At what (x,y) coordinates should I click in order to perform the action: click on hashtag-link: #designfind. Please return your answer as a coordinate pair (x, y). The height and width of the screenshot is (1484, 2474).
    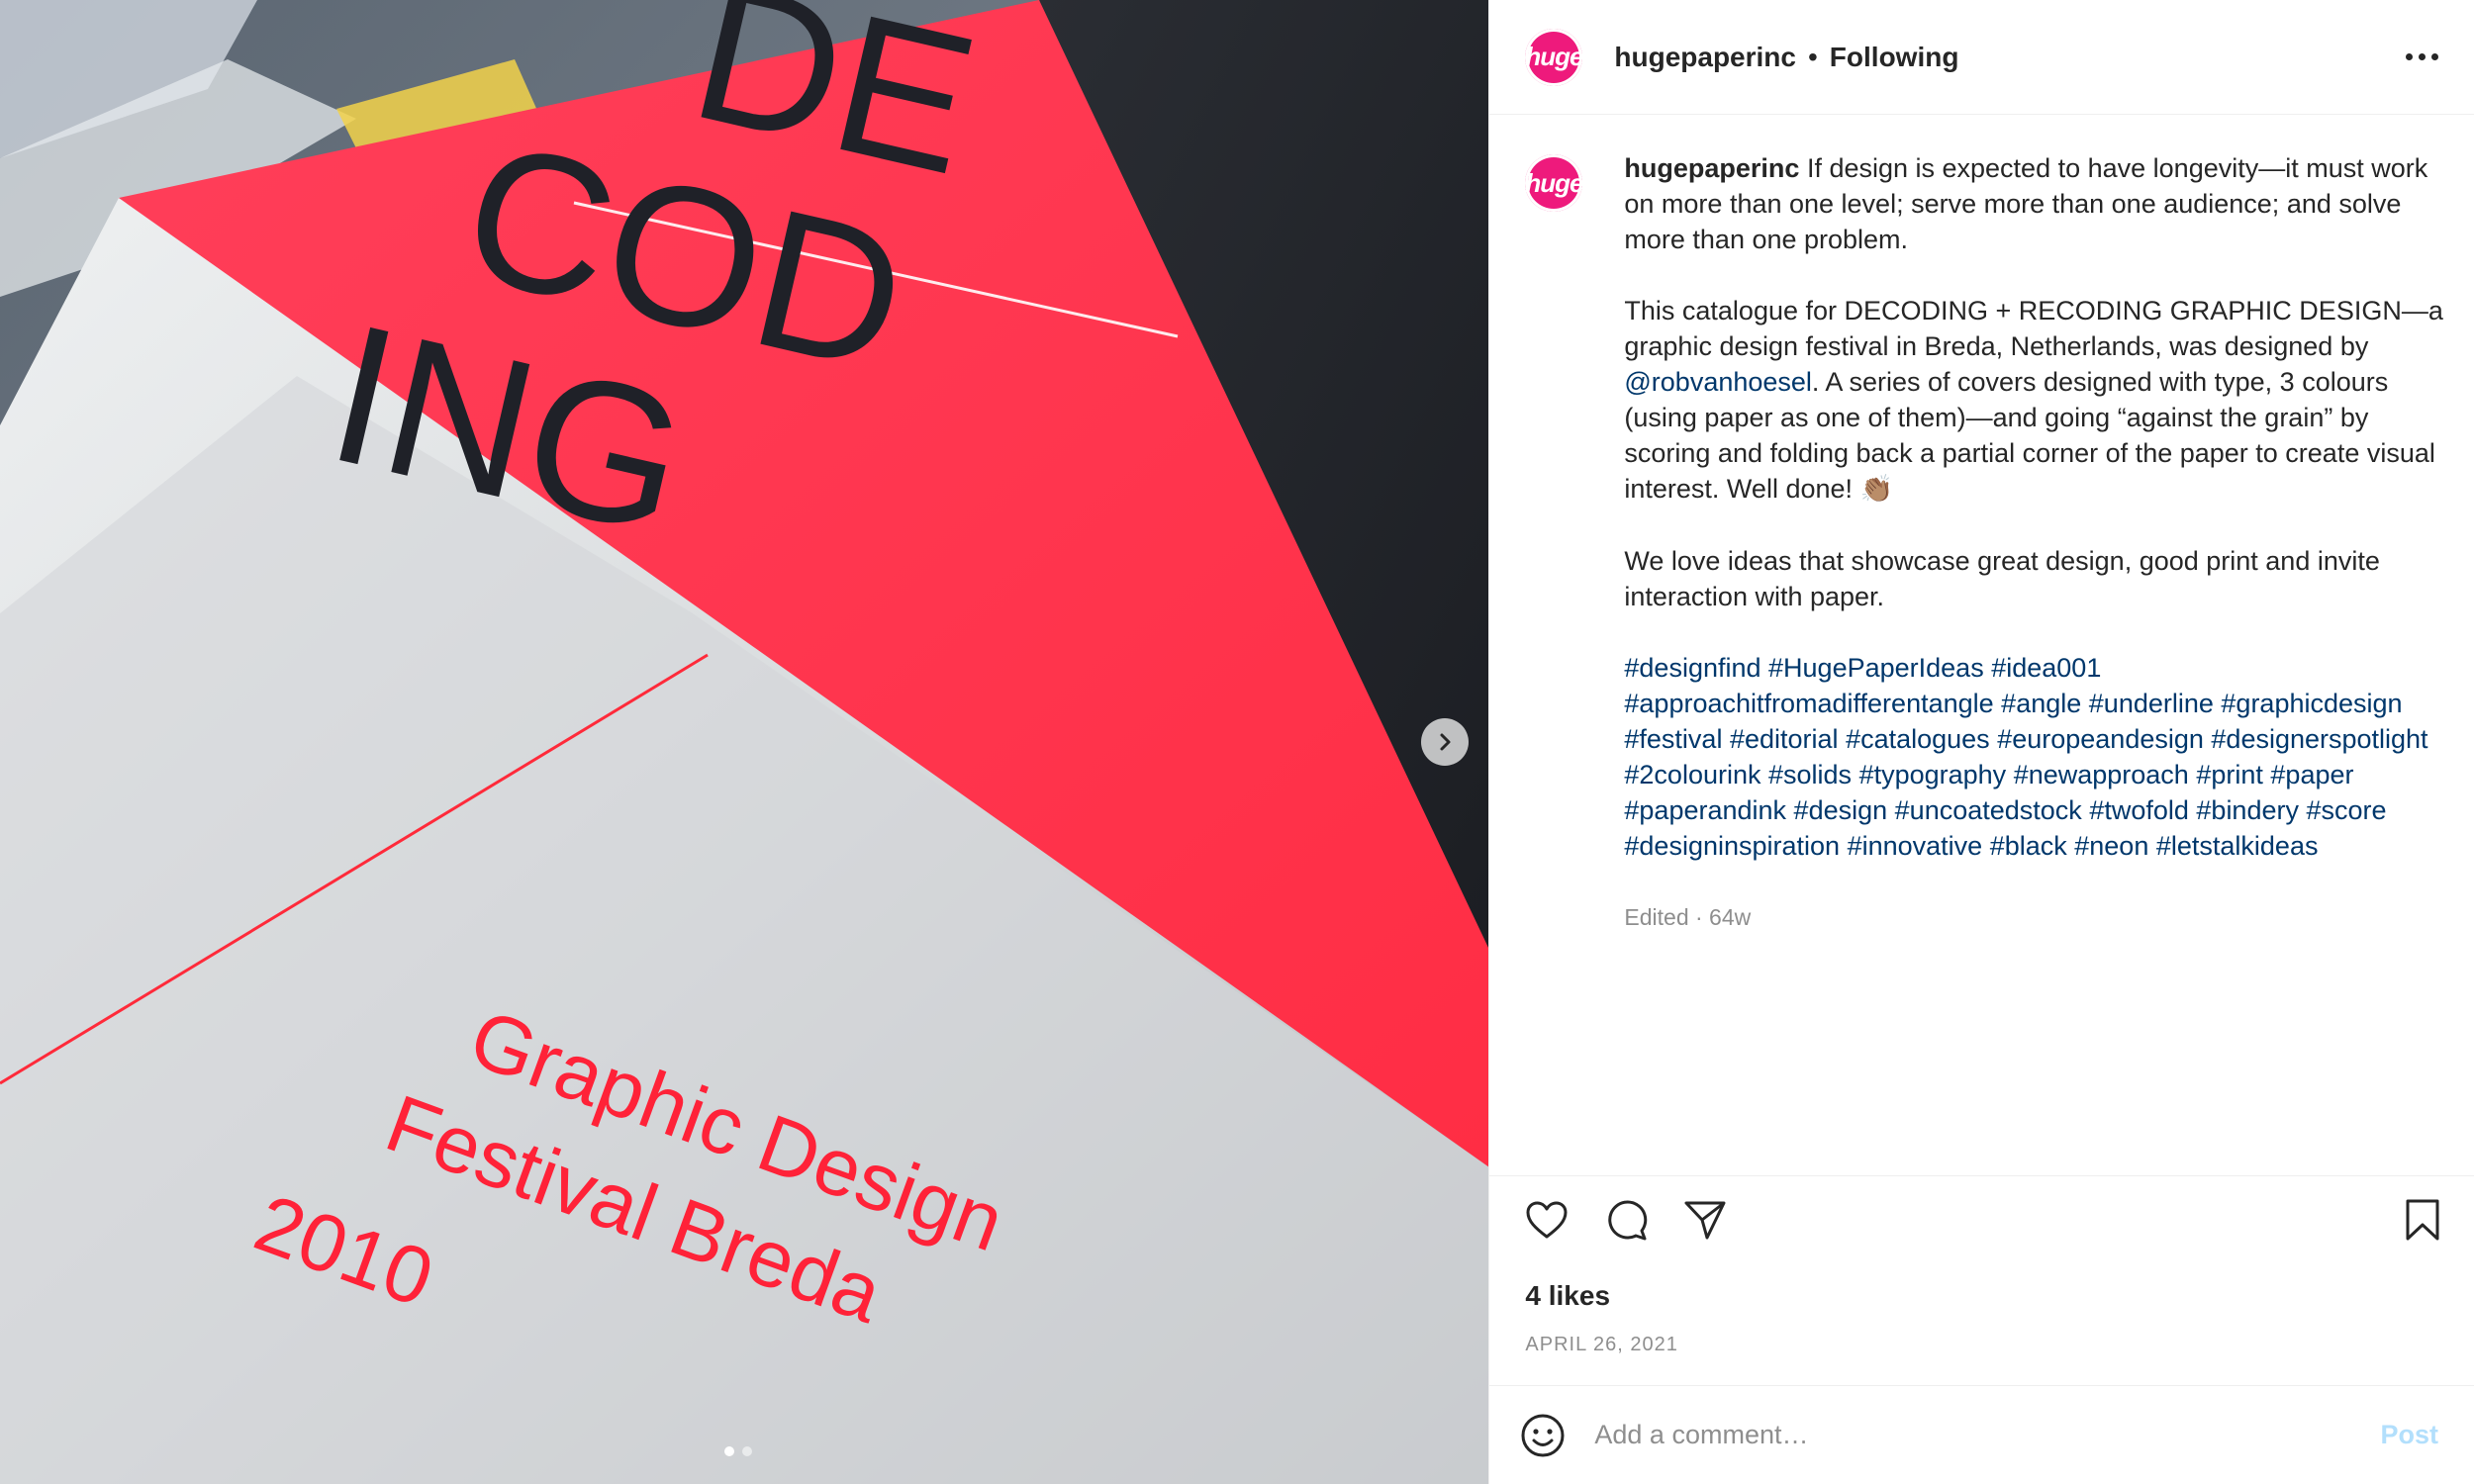
    Looking at the image, I should click on (1692, 668).